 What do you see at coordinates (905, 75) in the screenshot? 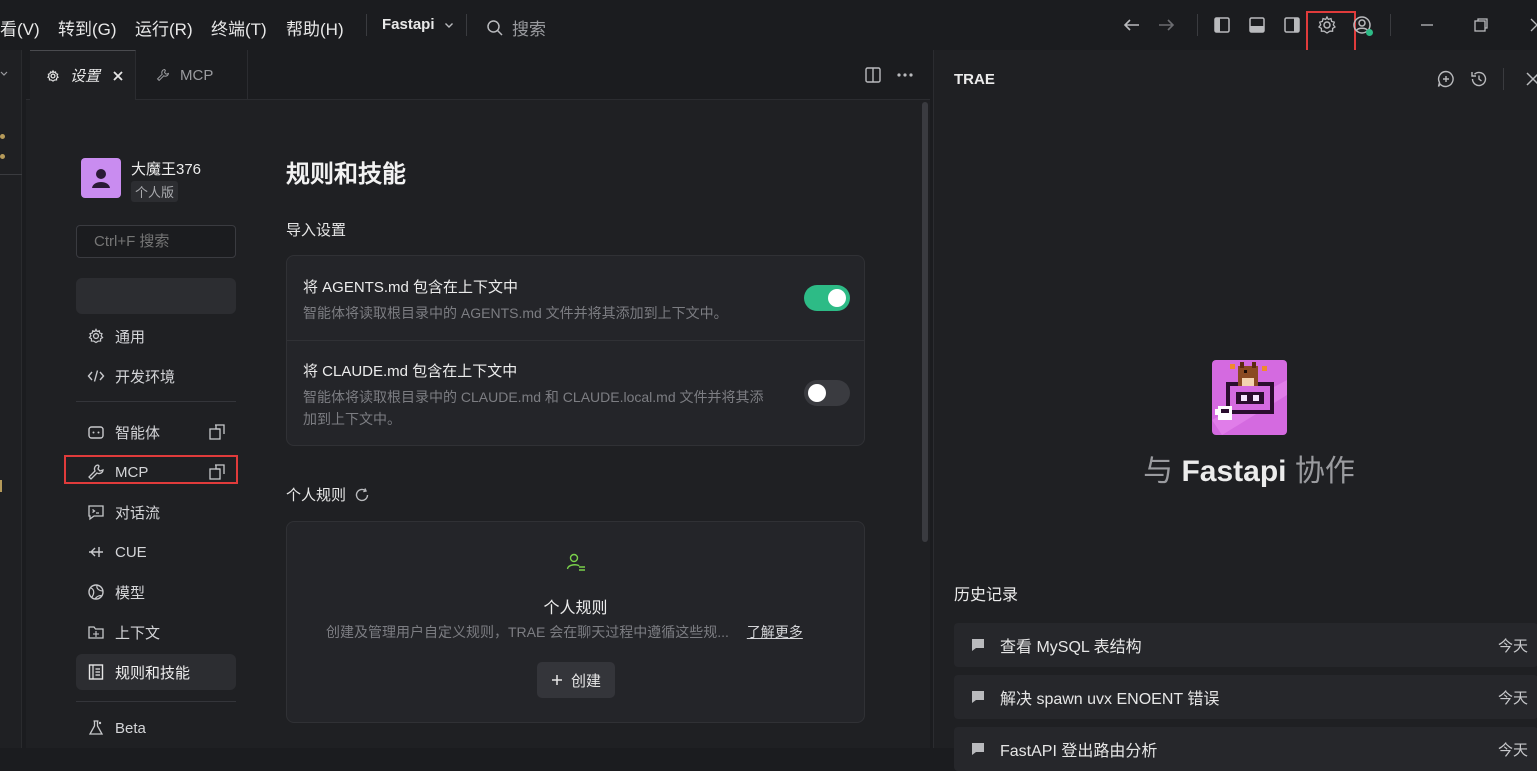
I see `more-options-icon` at bounding box center [905, 75].